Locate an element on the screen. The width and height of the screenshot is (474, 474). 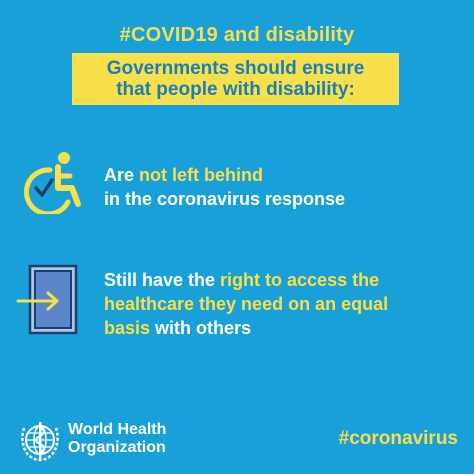
wheelchair-check-icon is located at coordinates (52, 183).